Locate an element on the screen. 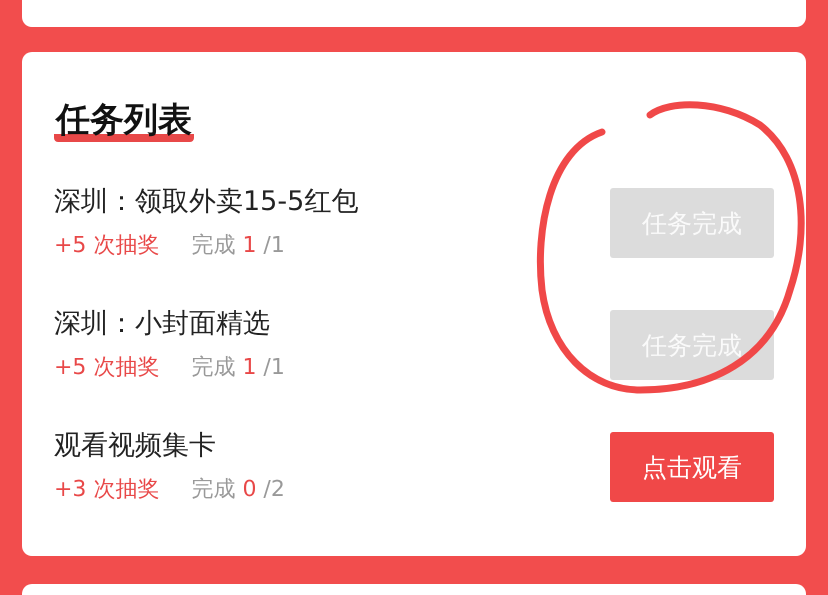 The image size is (828, 595). progress-text: 完成 0 /2 is located at coordinates (238, 490).